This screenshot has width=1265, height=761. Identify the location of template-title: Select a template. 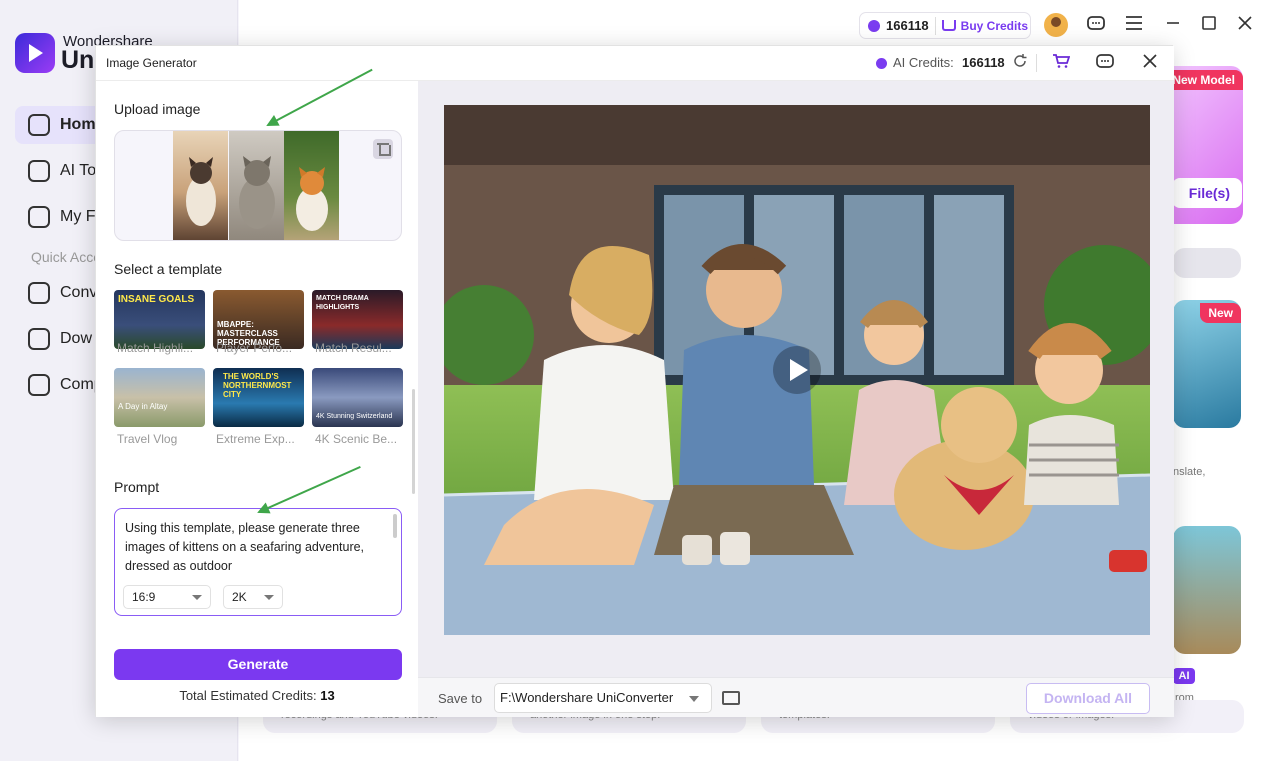
(168, 269).